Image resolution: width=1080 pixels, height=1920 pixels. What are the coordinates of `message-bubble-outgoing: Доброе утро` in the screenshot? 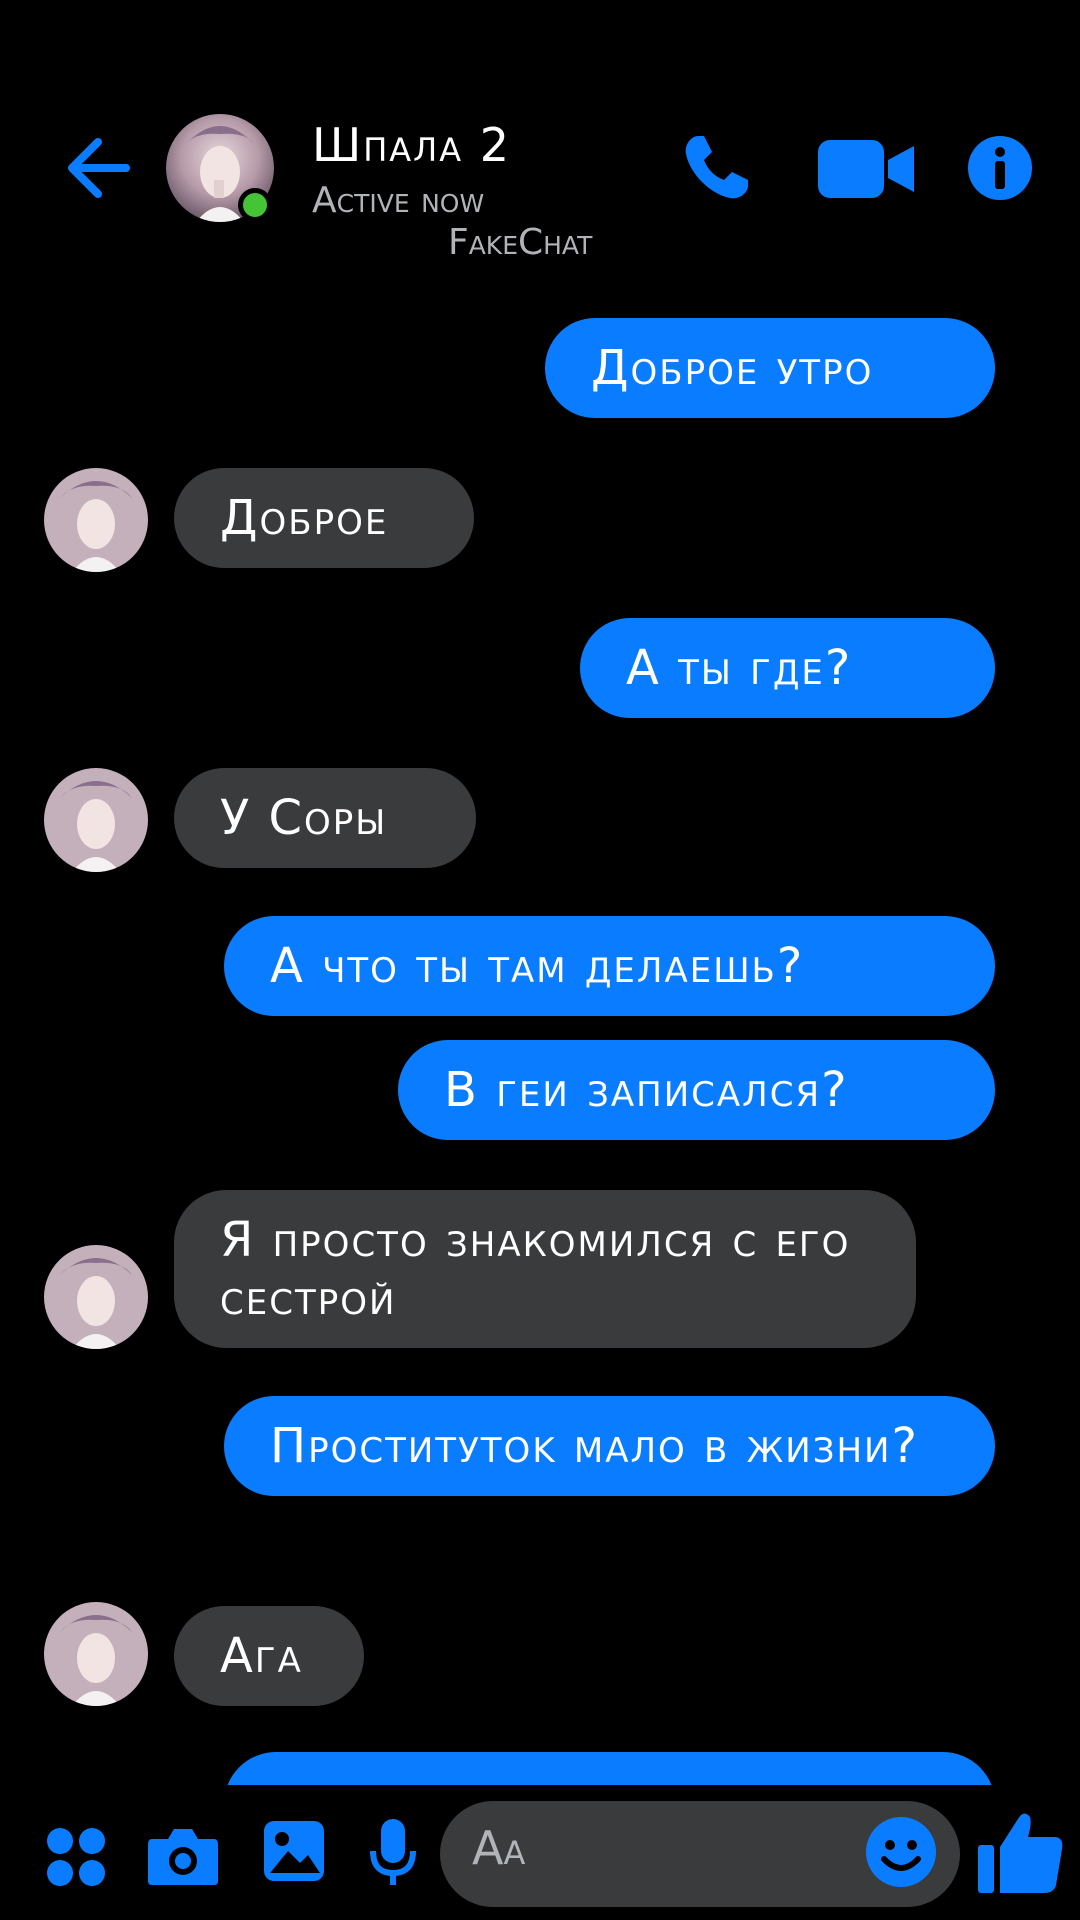 It's located at (770, 368).